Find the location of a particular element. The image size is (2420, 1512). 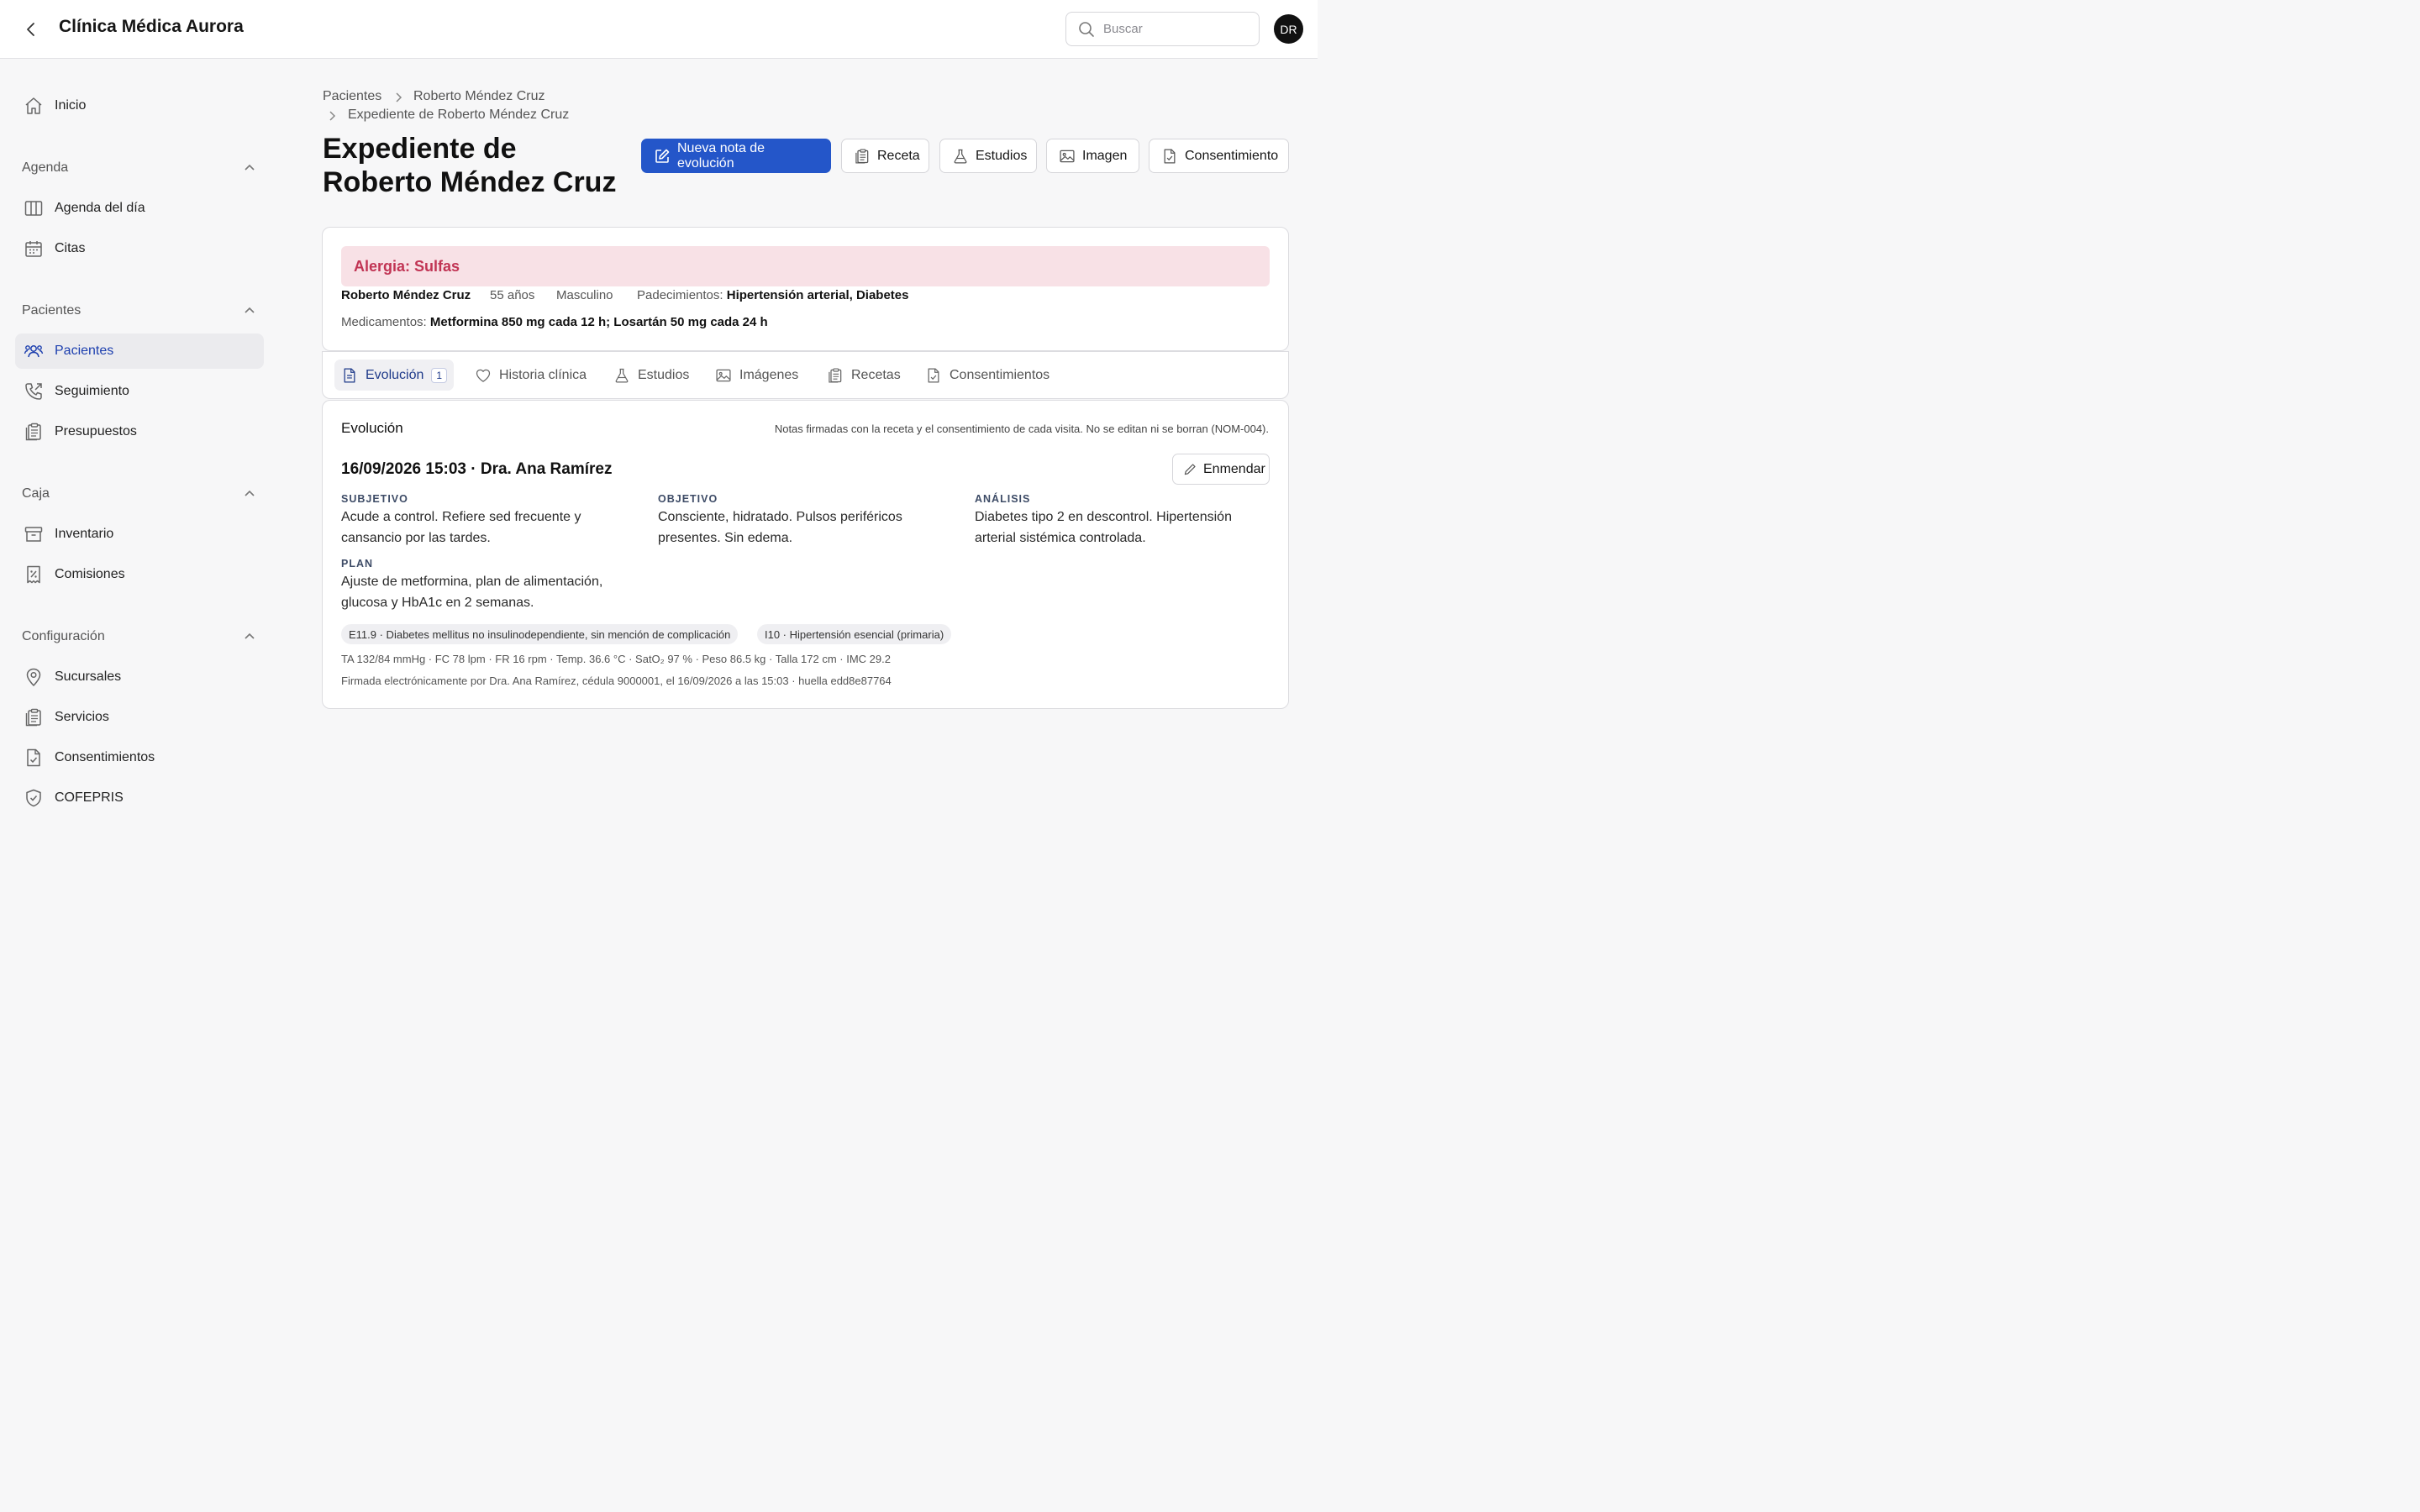

amend-button: Enmendar is located at coordinates (1221, 469).